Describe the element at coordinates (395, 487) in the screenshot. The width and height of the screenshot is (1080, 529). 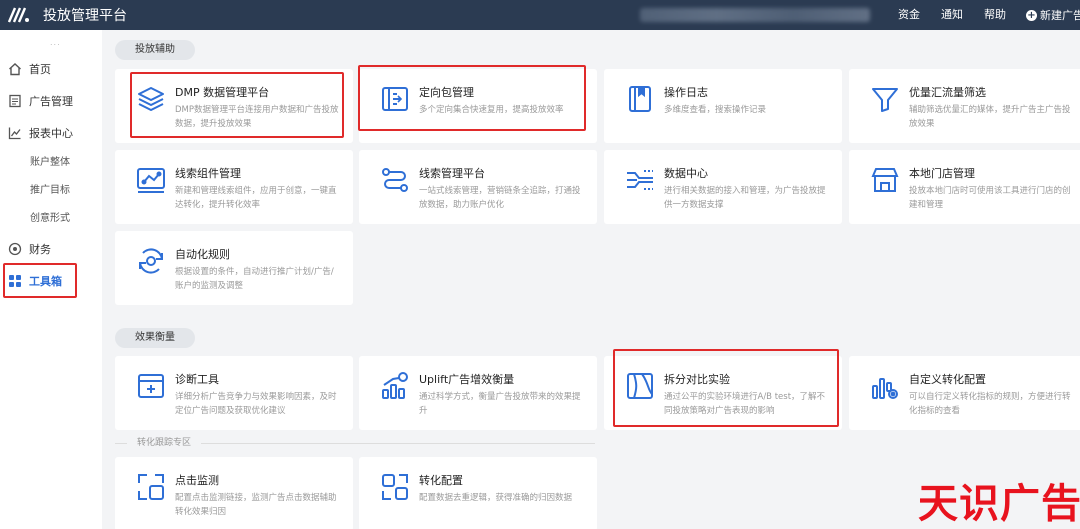
I see `conversion-config-icon` at that location.